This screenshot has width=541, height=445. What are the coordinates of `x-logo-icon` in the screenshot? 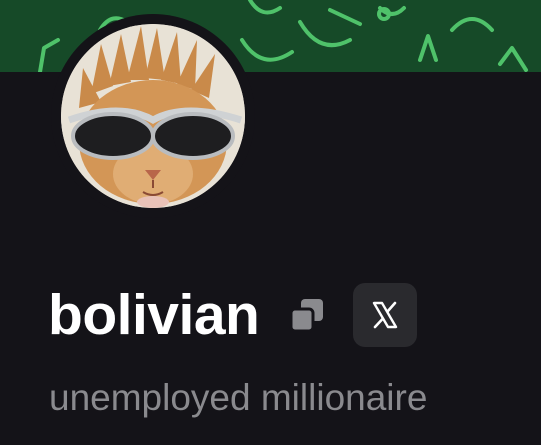 It's located at (385, 315).